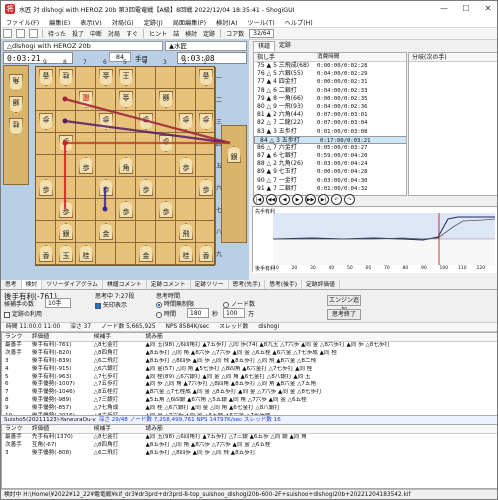 The width and height of the screenshot is (498, 500). I want to click on move-row: 80 △ 9 一飛(93) 0:04:00/0:02:36, so click(330, 107).